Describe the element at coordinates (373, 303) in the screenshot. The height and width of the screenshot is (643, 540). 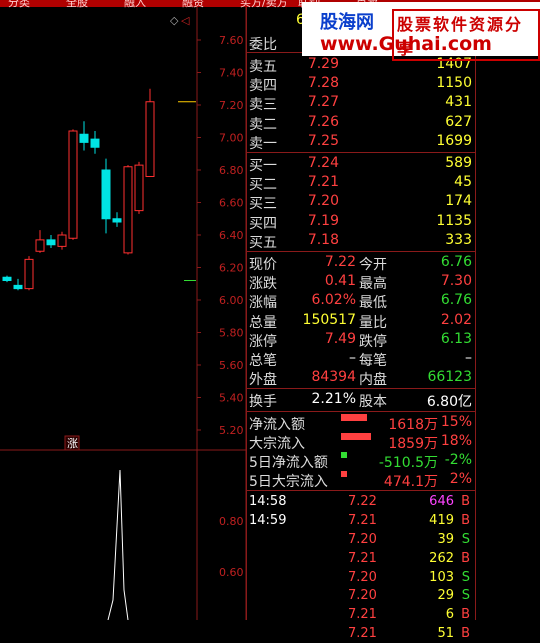
I see `stat-label: 最低` at that location.